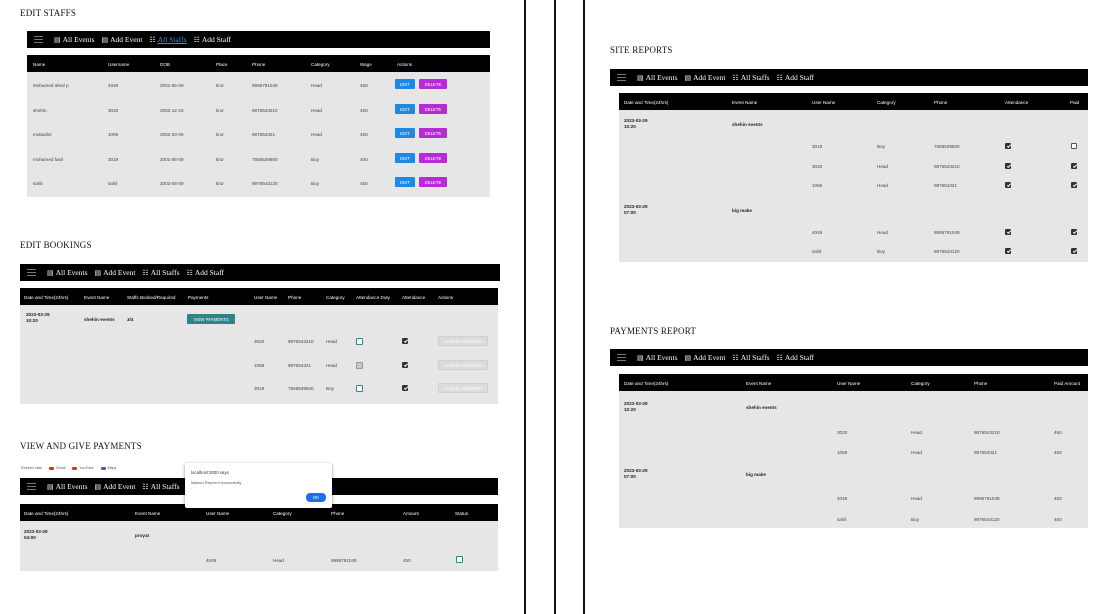 Image resolution: width=1103 pixels, height=614 pixels. Describe the element at coordinates (165, 64) in the screenshot. I see `column-header: DOB` at that location.